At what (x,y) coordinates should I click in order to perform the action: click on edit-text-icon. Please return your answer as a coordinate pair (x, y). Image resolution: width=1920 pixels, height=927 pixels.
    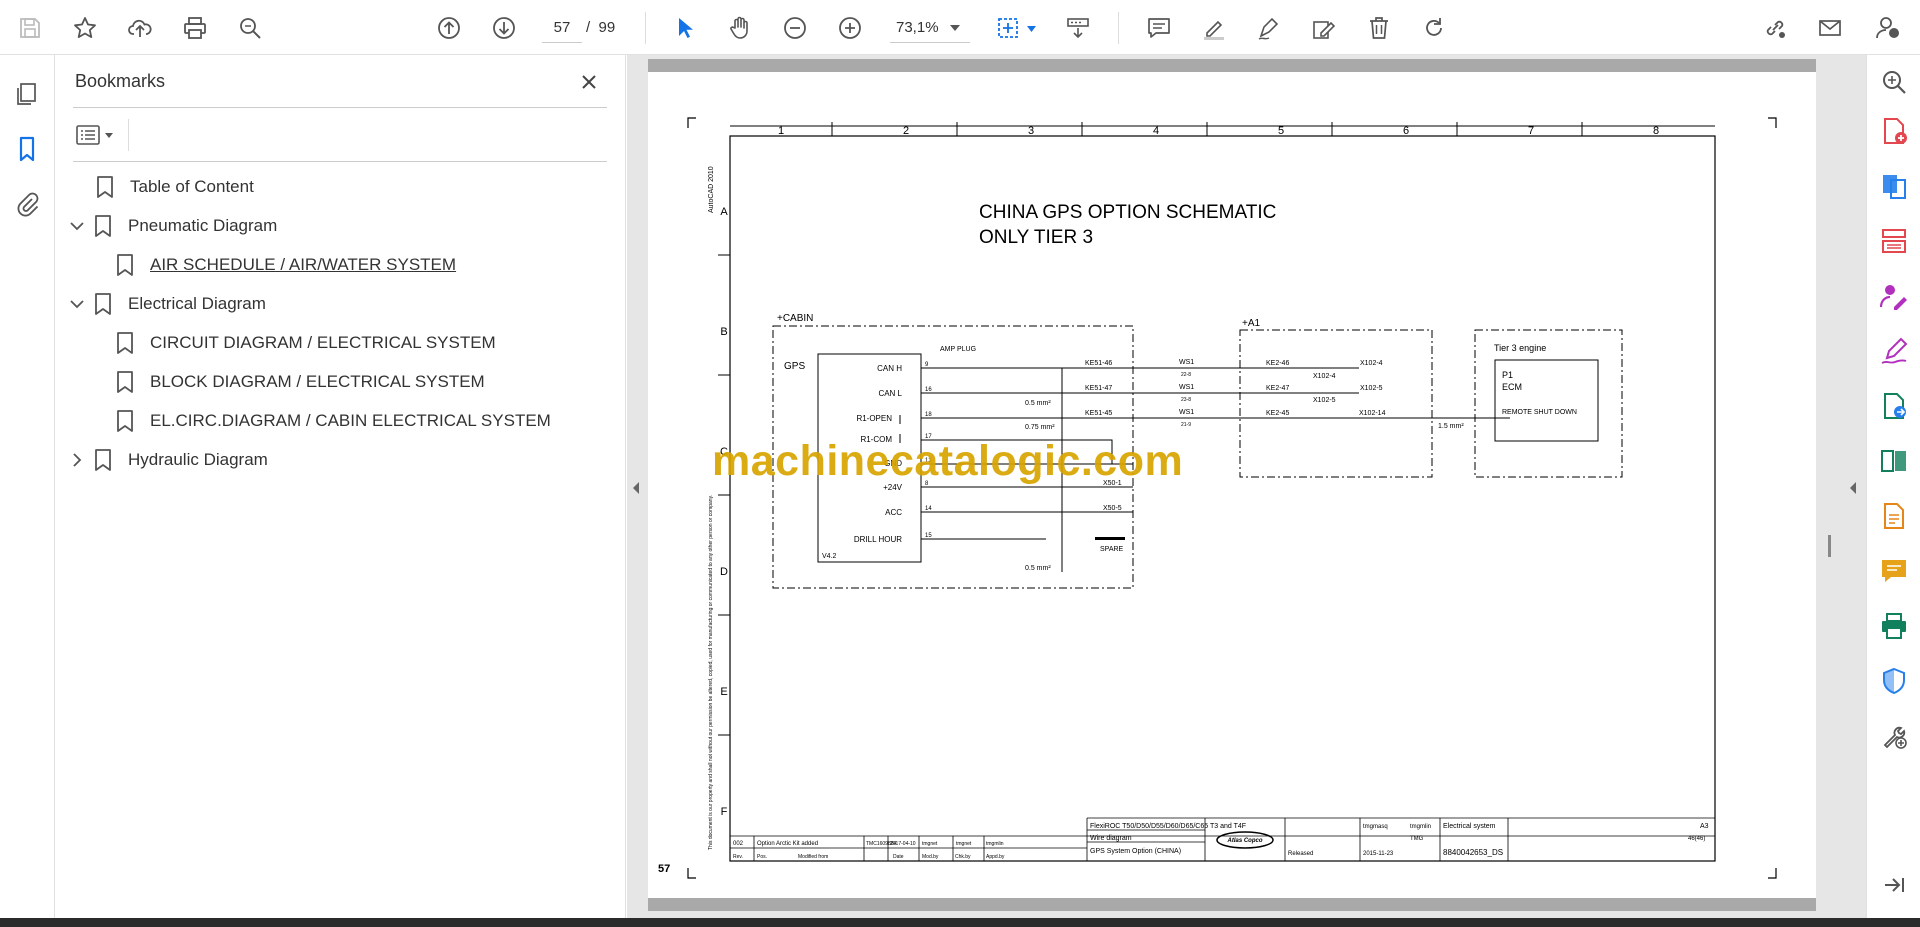
    Looking at the image, I should click on (1324, 28).